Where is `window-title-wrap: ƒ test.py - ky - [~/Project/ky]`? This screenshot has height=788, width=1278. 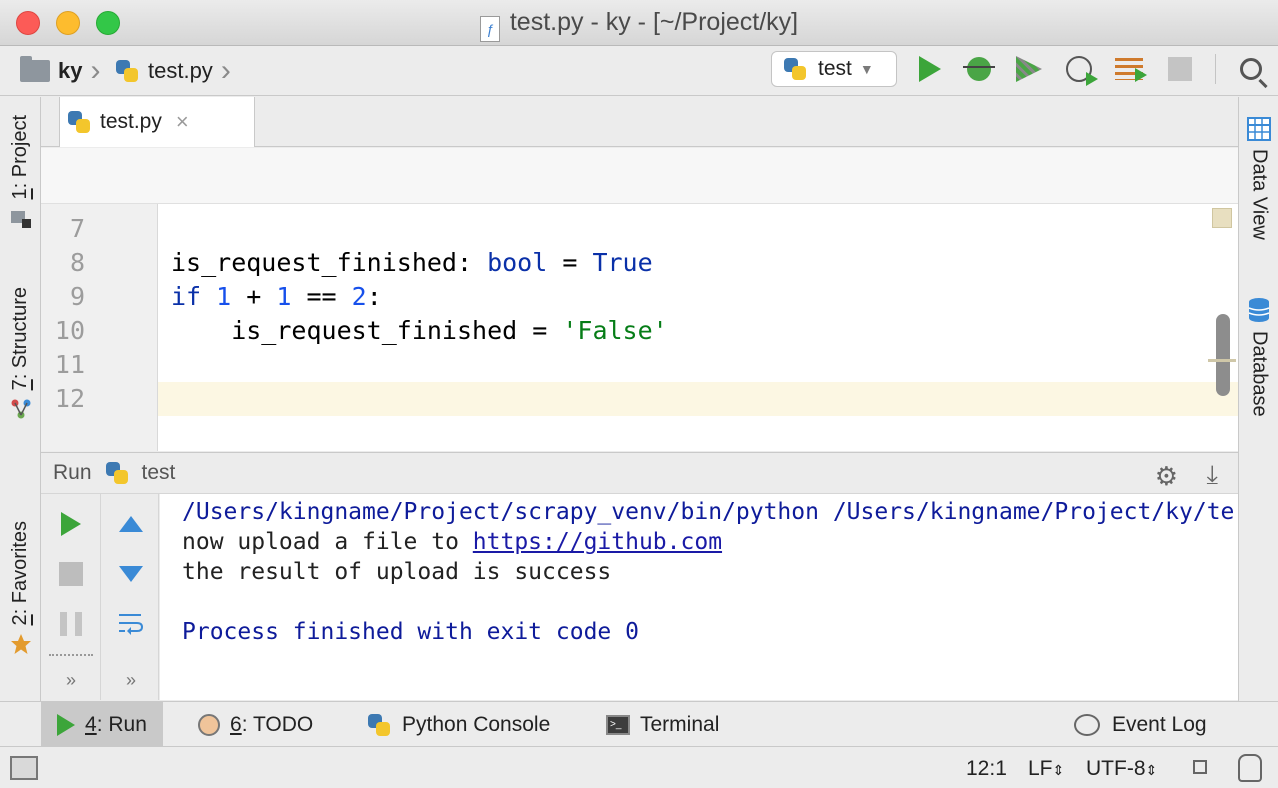 window-title-wrap: ƒ test.py - ky - [~/Project/ky] is located at coordinates (639, 25).